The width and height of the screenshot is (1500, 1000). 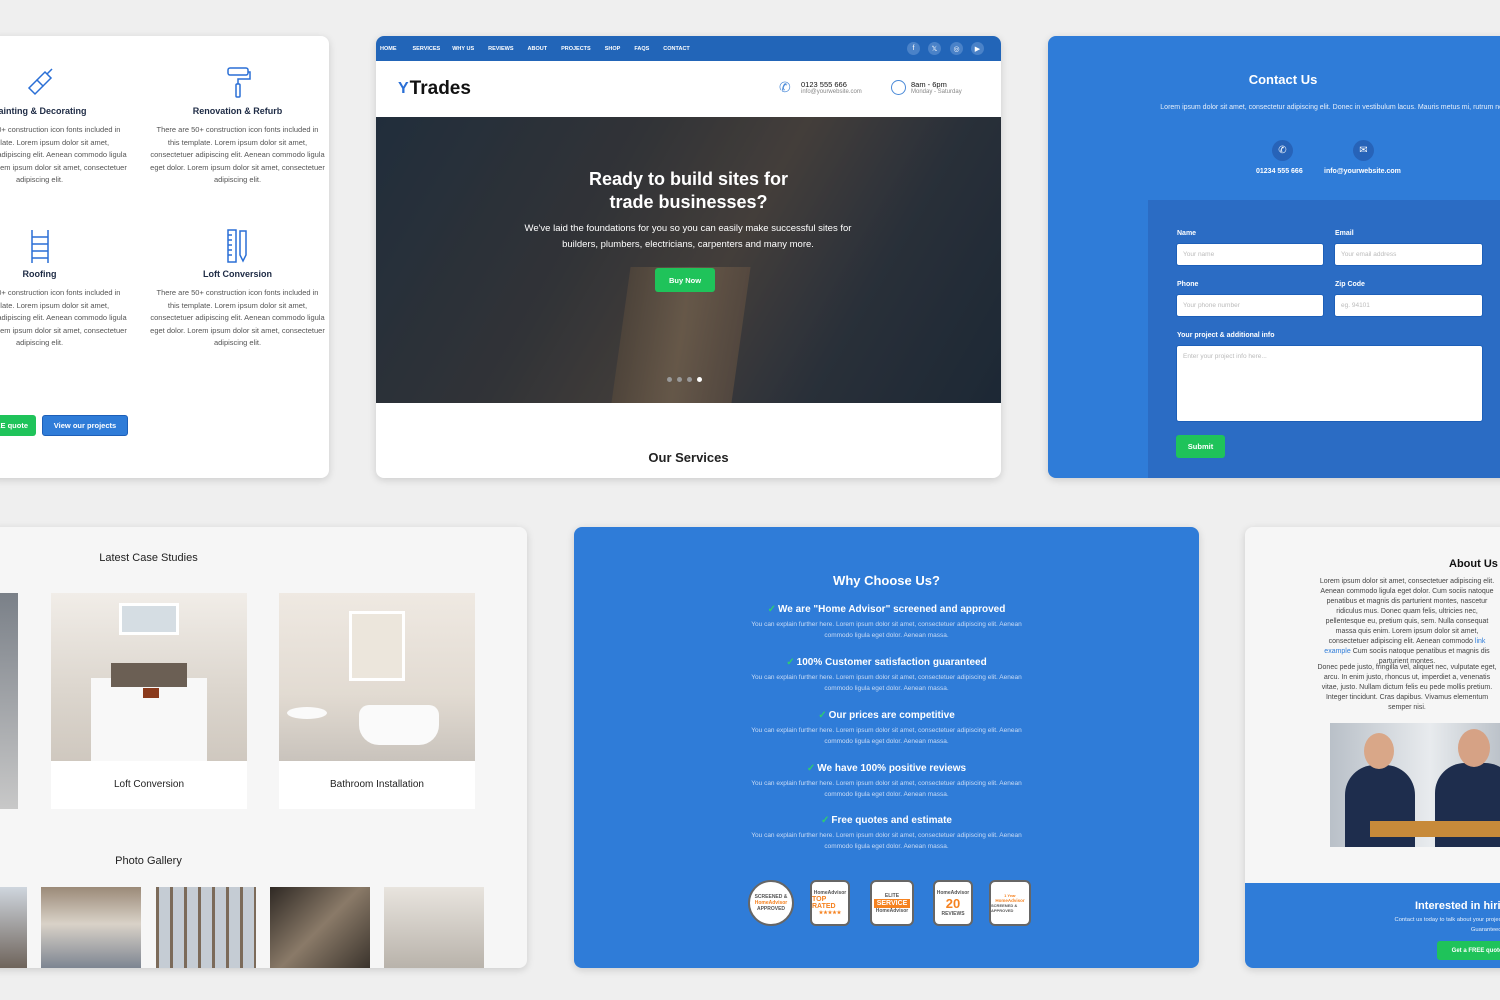 I want to click on mail-circle-icon: ✉, so click(x=1363, y=150).